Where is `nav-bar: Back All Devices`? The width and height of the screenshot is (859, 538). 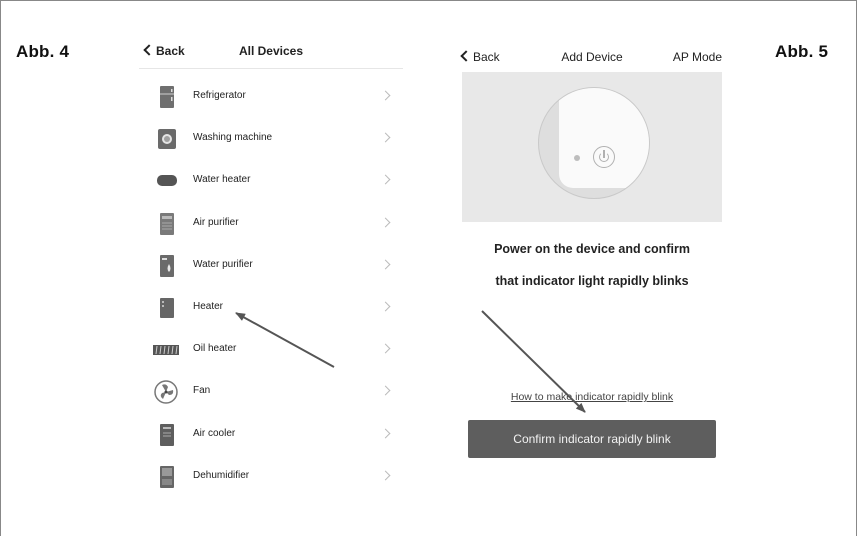 nav-bar: Back All Devices is located at coordinates (271, 53).